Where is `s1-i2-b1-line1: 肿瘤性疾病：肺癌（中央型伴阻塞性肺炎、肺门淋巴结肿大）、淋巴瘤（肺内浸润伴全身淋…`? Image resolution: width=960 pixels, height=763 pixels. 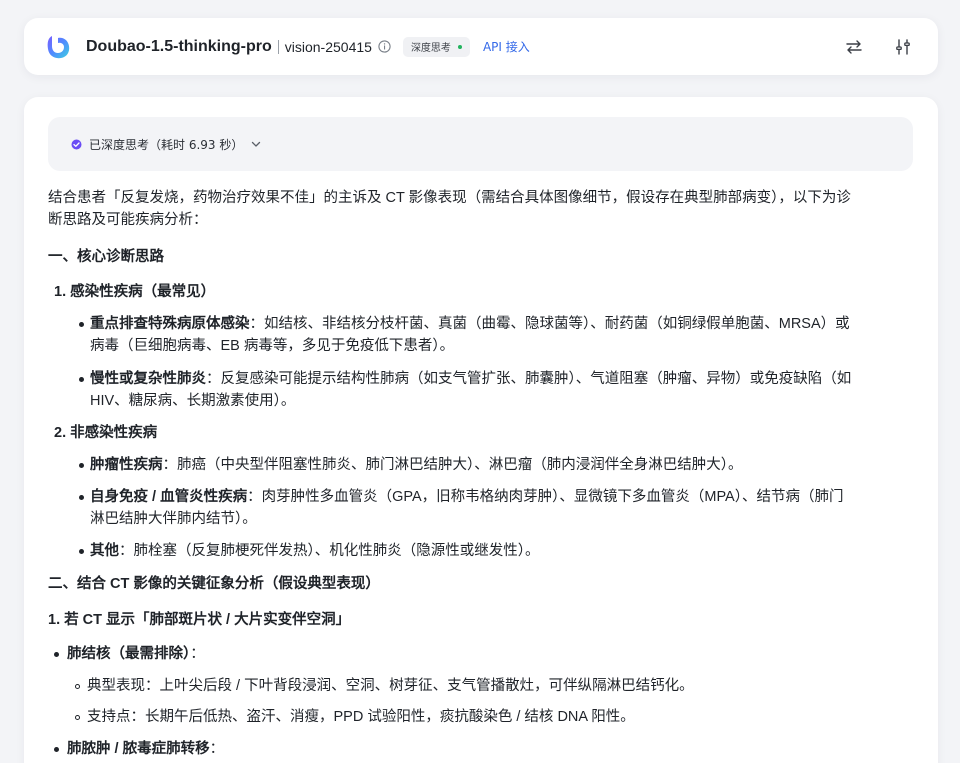
s1-i2-b1-line1: 肿瘤性疾病：肺癌（中央型伴阻塞性肺炎、肺门淋巴结肿大）、淋巴瘤（肺内浸润伴全身淋… is located at coordinates (416, 465).